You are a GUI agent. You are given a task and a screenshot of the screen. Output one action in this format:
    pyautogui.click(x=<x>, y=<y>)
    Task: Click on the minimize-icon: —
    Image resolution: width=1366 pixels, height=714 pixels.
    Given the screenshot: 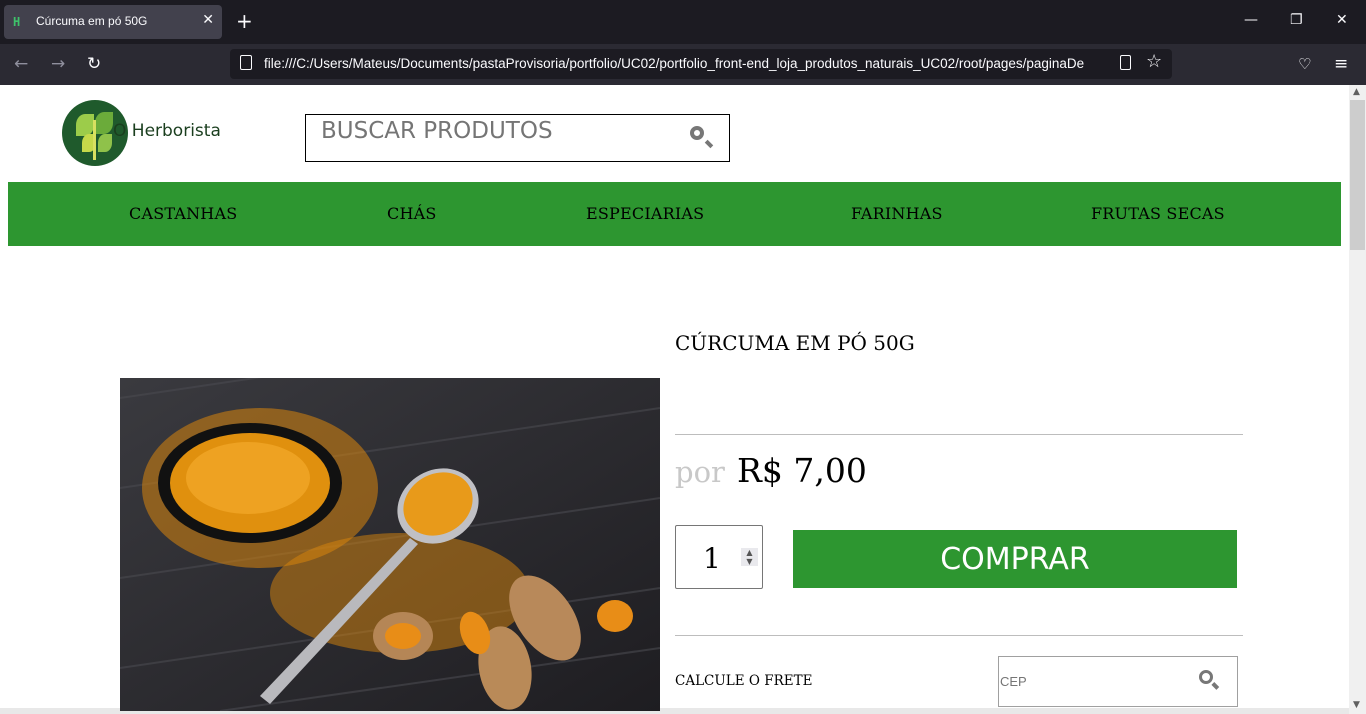 What is the action you would take?
    pyautogui.click(x=1251, y=20)
    